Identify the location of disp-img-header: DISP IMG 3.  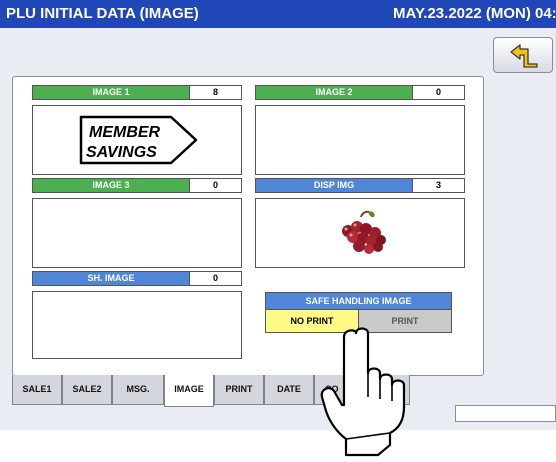
(360, 185).